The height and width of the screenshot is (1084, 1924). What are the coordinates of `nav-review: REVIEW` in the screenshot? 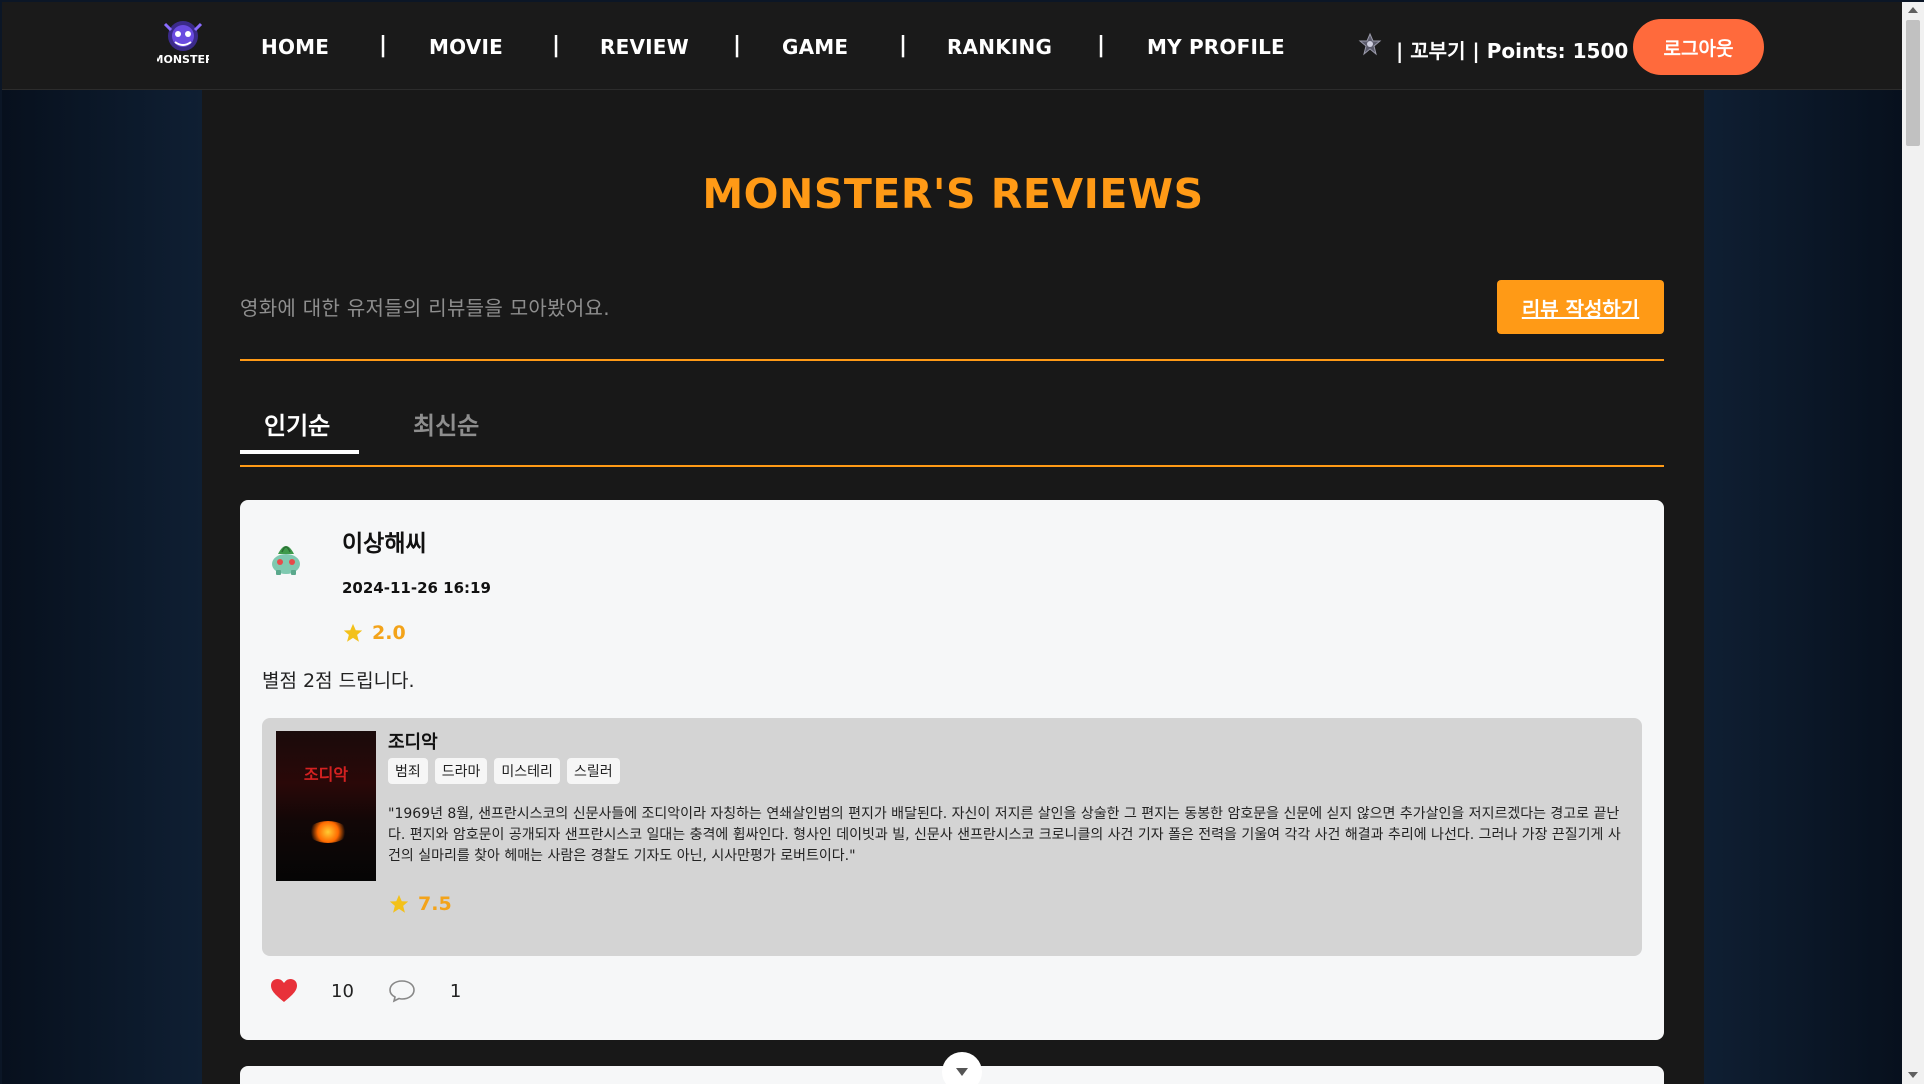 It's located at (644, 47).